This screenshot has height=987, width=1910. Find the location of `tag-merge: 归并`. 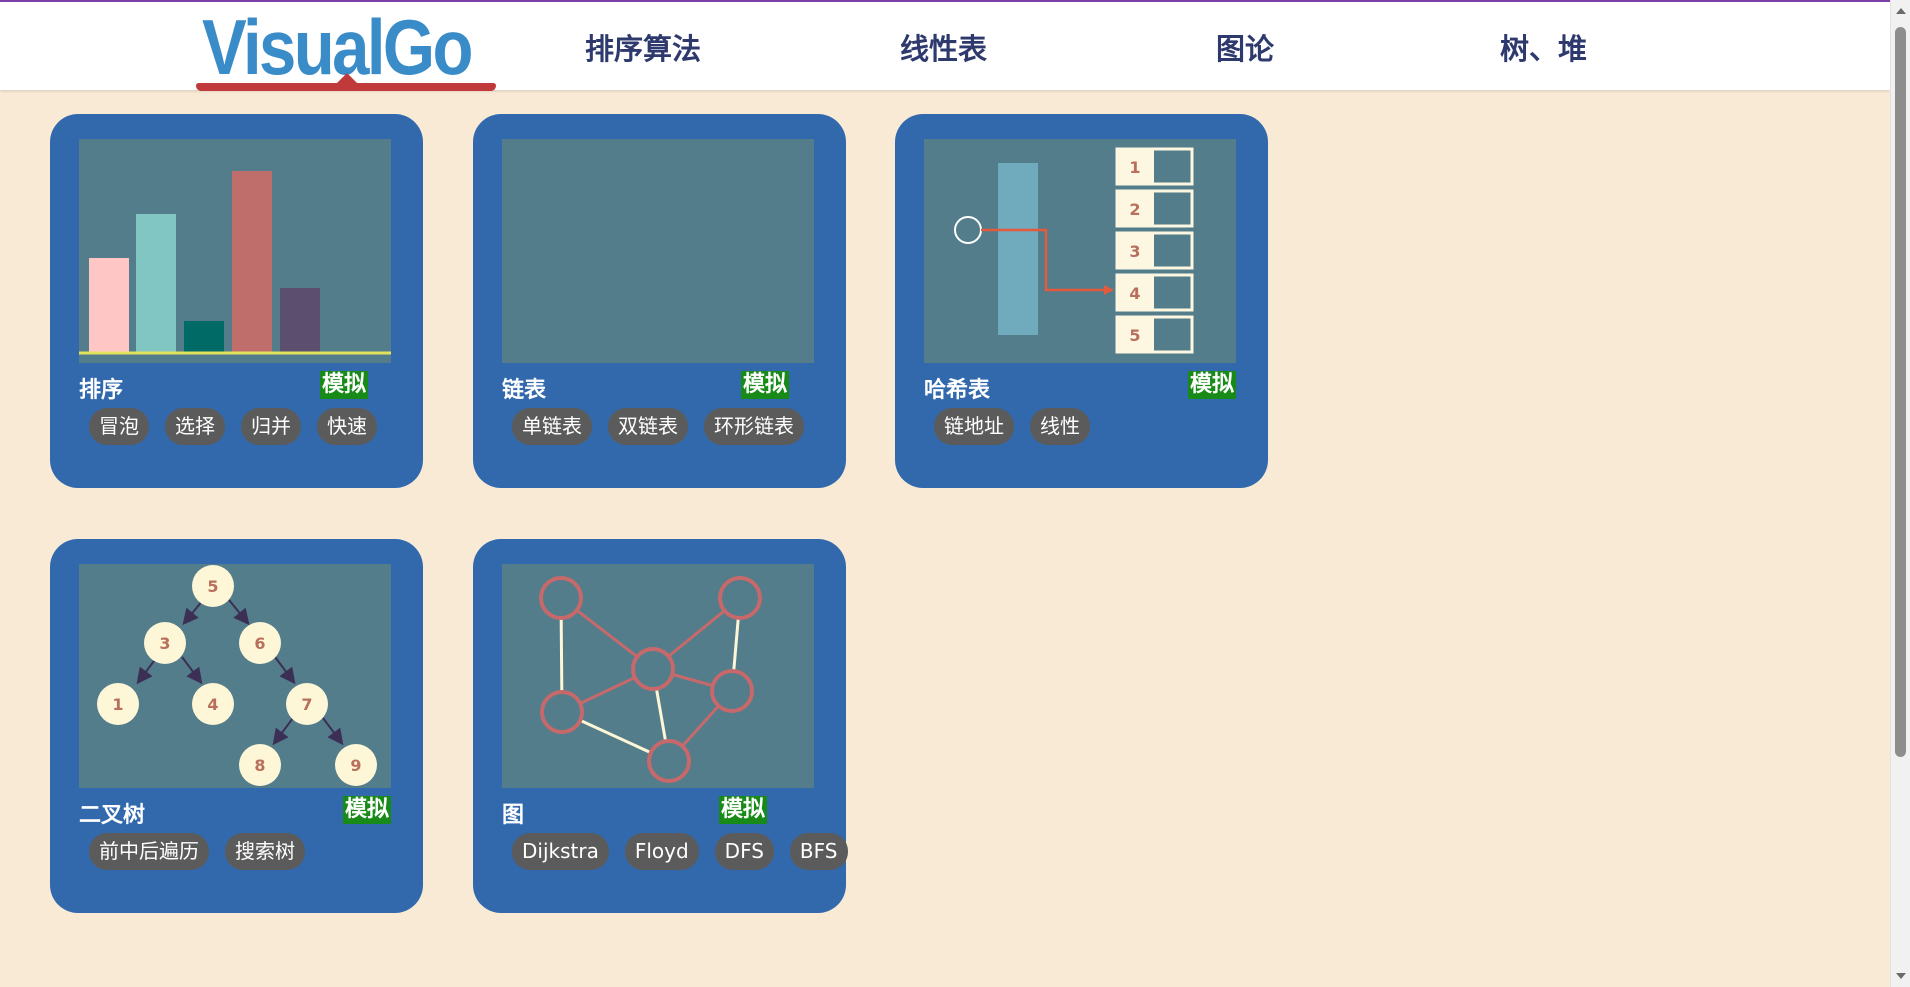

tag-merge: 归并 is located at coordinates (271, 426).